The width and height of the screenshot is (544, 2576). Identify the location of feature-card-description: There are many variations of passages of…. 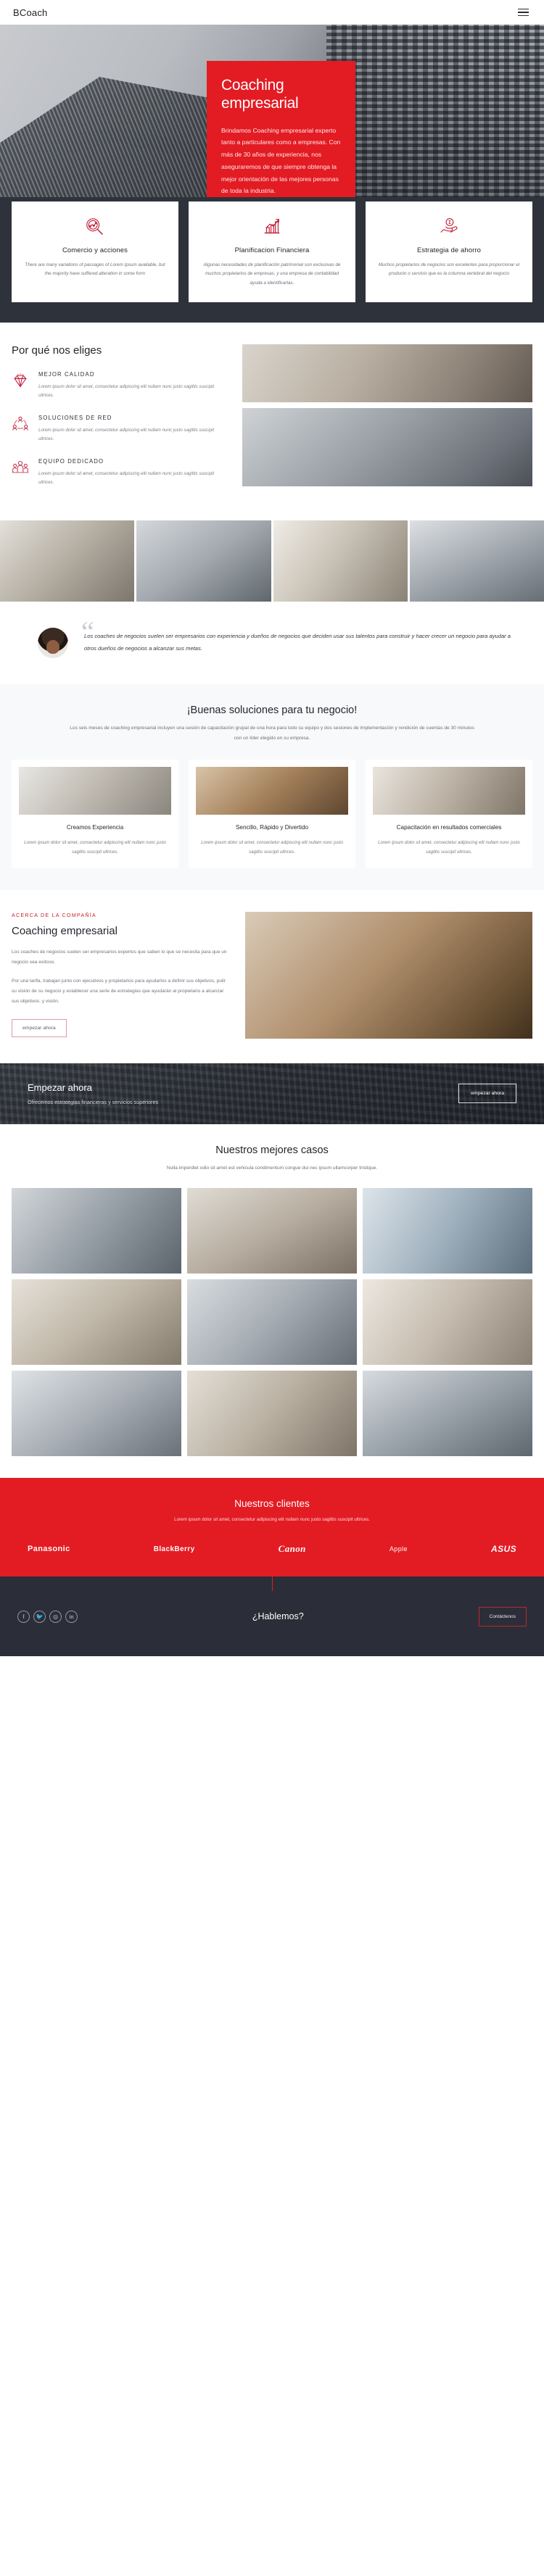
(95, 269).